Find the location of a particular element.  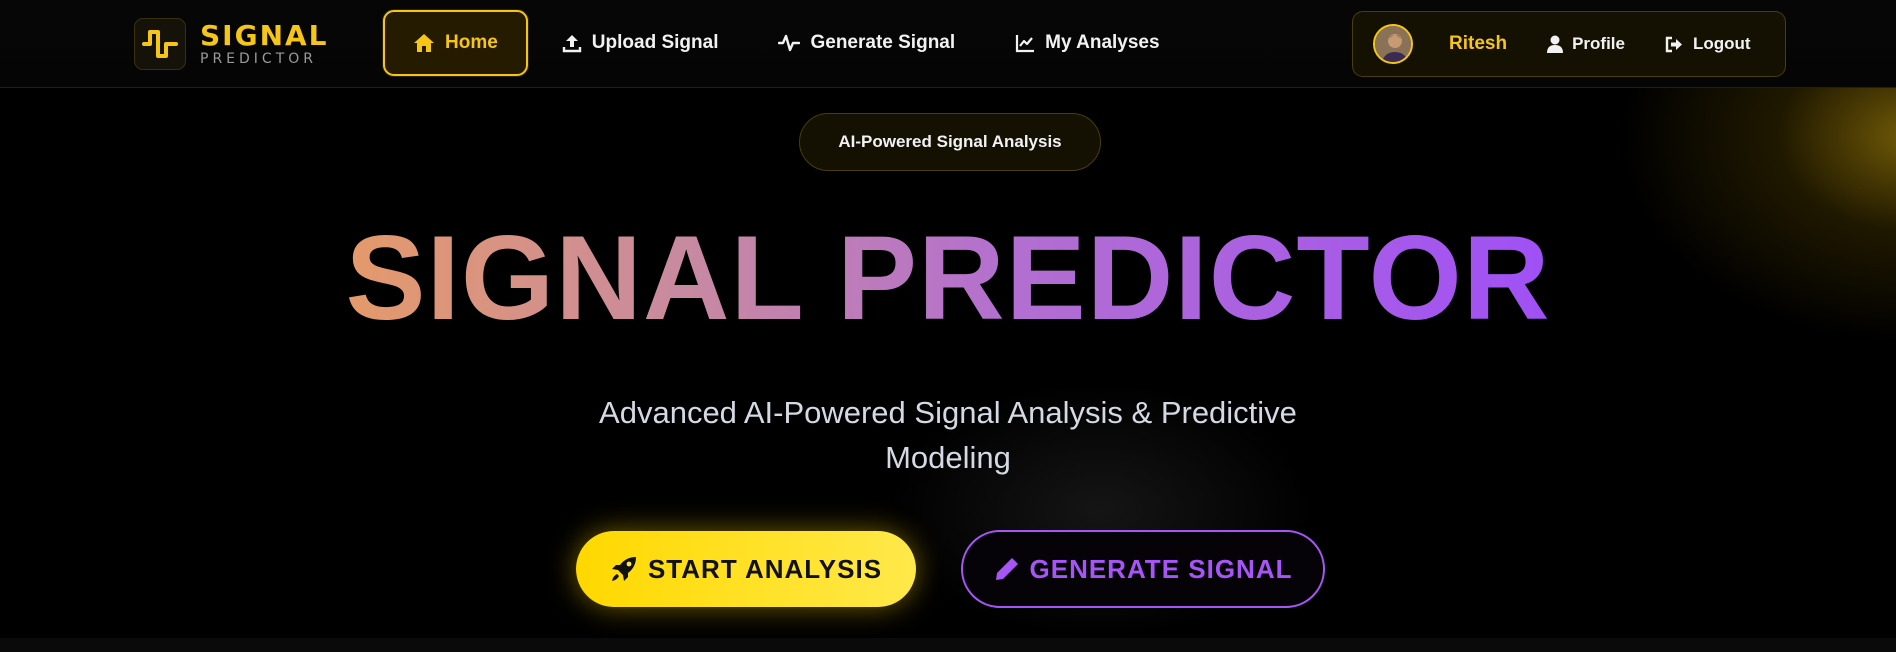

signal-logo-icon is located at coordinates (160, 44).